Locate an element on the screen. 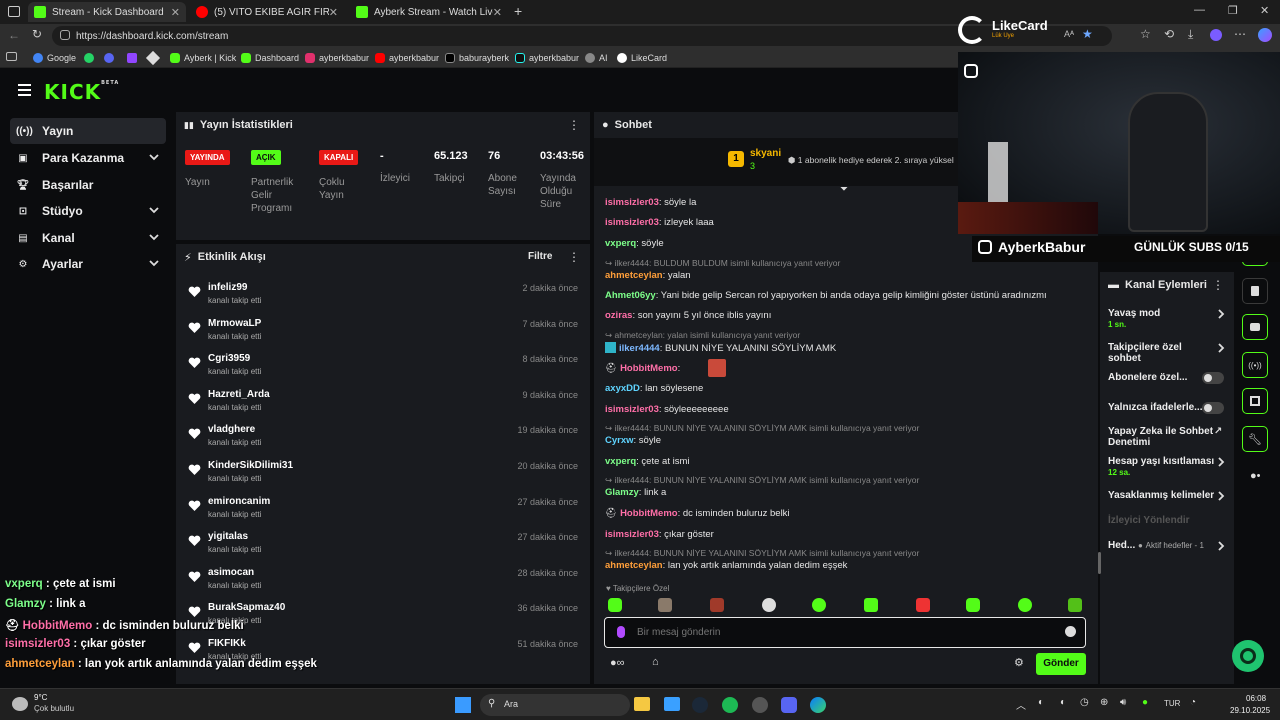 Image resolution: width=1280 pixels, height=720 pixels. activity-username: BurakSapmaz40 is located at coordinates (246, 607).